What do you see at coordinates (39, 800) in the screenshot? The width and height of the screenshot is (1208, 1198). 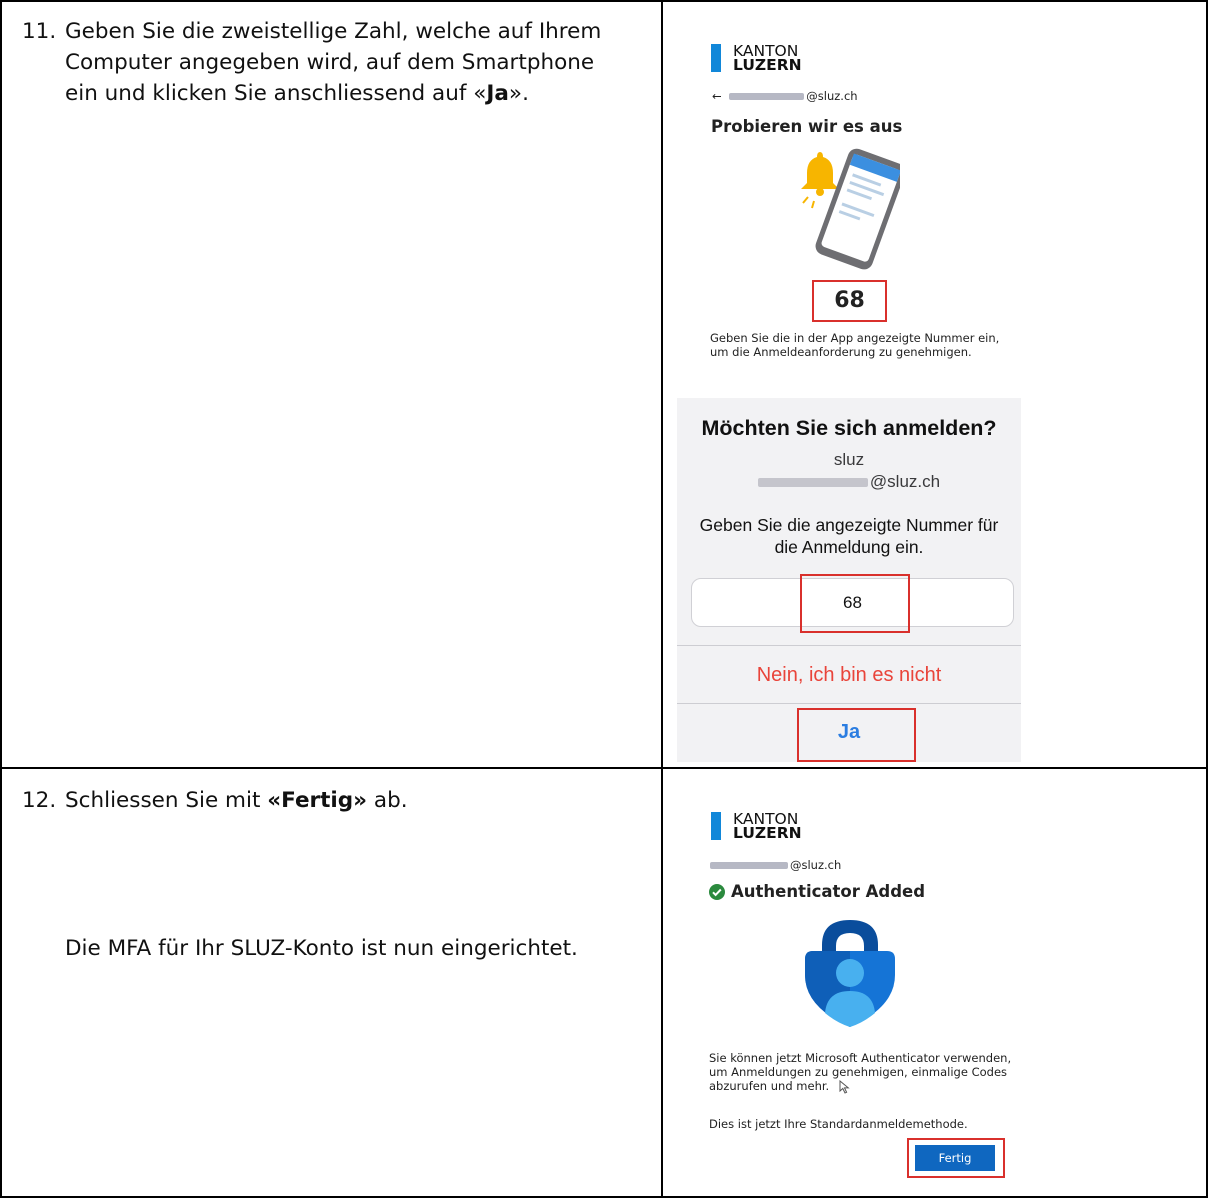 I see `step-number: 12.` at bounding box center [39, 800].